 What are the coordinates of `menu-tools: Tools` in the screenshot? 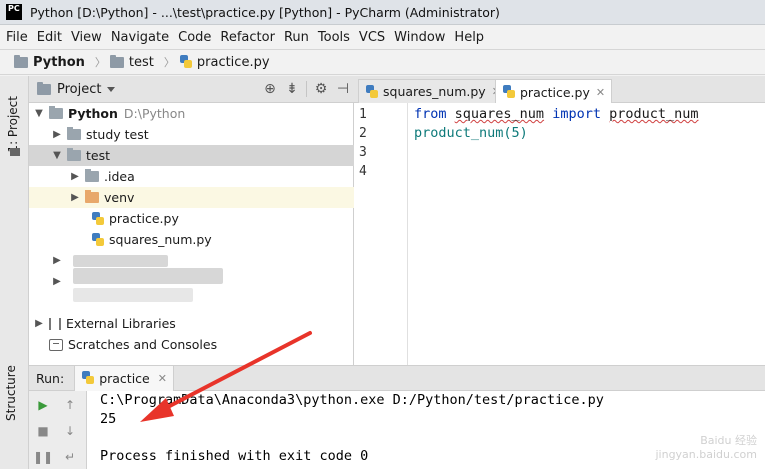 It's located at (334, 37).